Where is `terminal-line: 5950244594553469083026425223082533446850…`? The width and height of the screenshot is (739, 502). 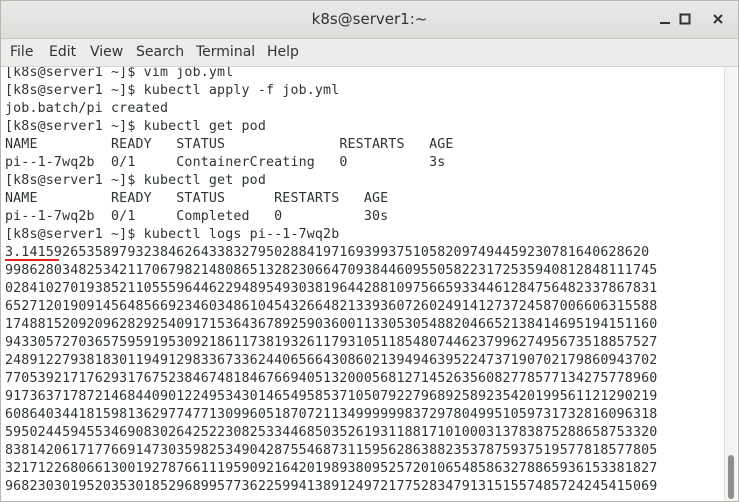 terminal-line: 5950244594553469083026425223082533446850… is located at coordinates (331, 432).